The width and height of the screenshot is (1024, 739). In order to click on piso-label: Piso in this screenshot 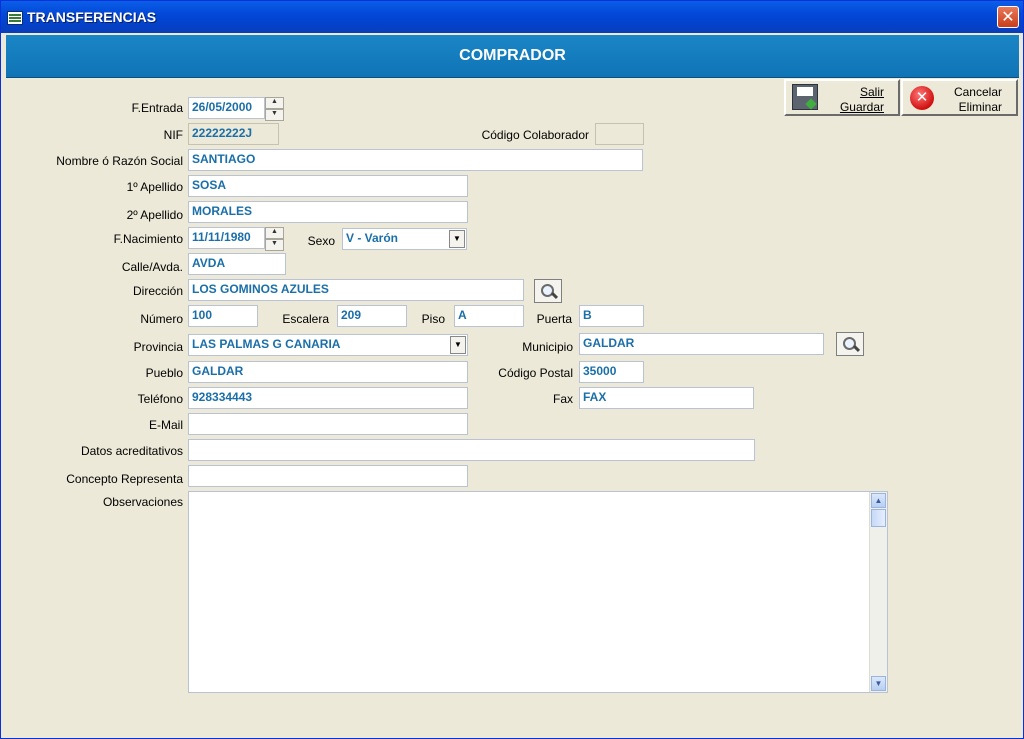, I will do `click(433, 319)`.